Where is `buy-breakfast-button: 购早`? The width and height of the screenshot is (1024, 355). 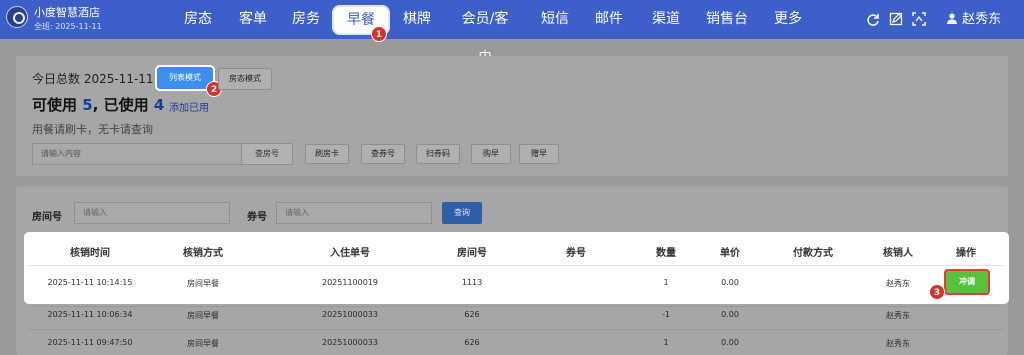
buy-breakfast-button: 购早 is located at coordinates (491, 154).